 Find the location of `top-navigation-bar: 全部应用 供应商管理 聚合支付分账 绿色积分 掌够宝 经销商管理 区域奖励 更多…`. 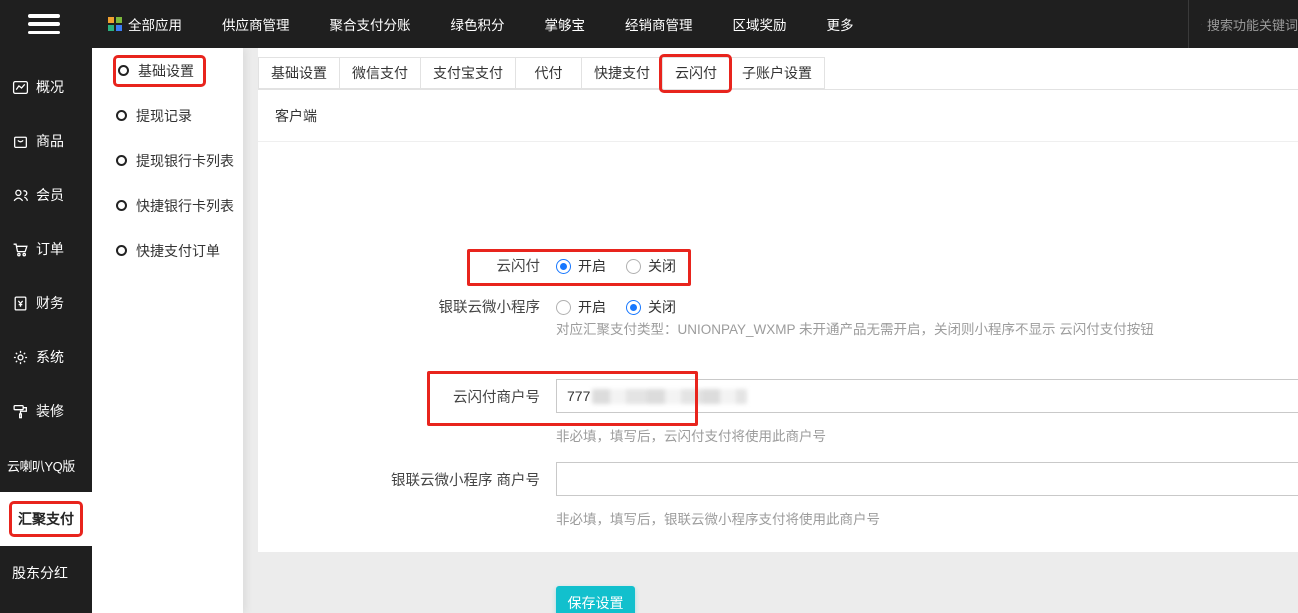

top-navigation-bar: 全部应用 供应商管理 聚合支付分账 绿色积分 掌够宝 经销商管理 区域奖励 更多… is located at coordinates (649, 24).